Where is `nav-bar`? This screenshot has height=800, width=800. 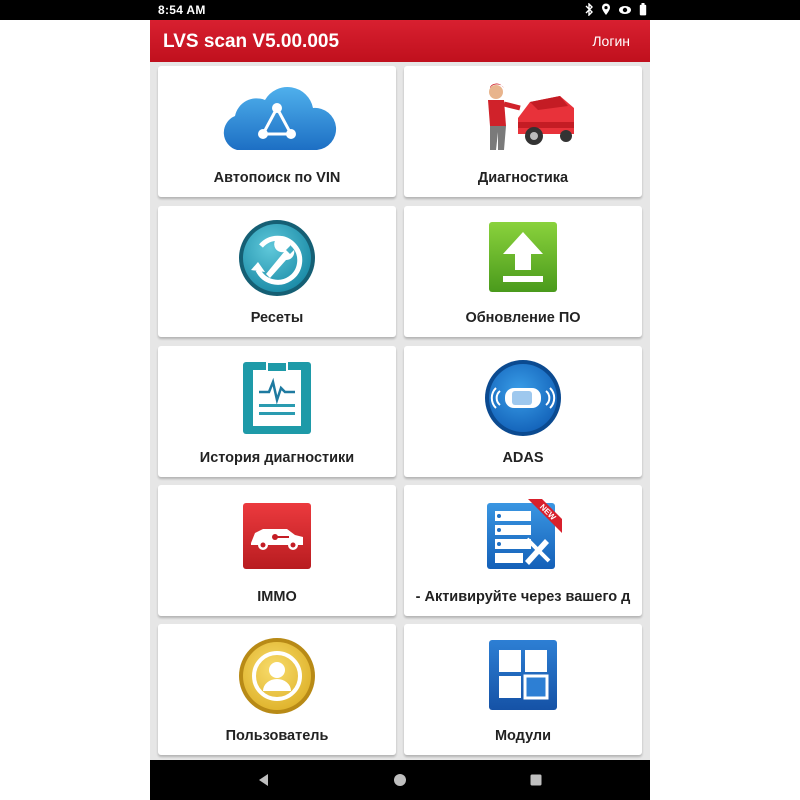 nav-bar is located at coordinates (400, 780).